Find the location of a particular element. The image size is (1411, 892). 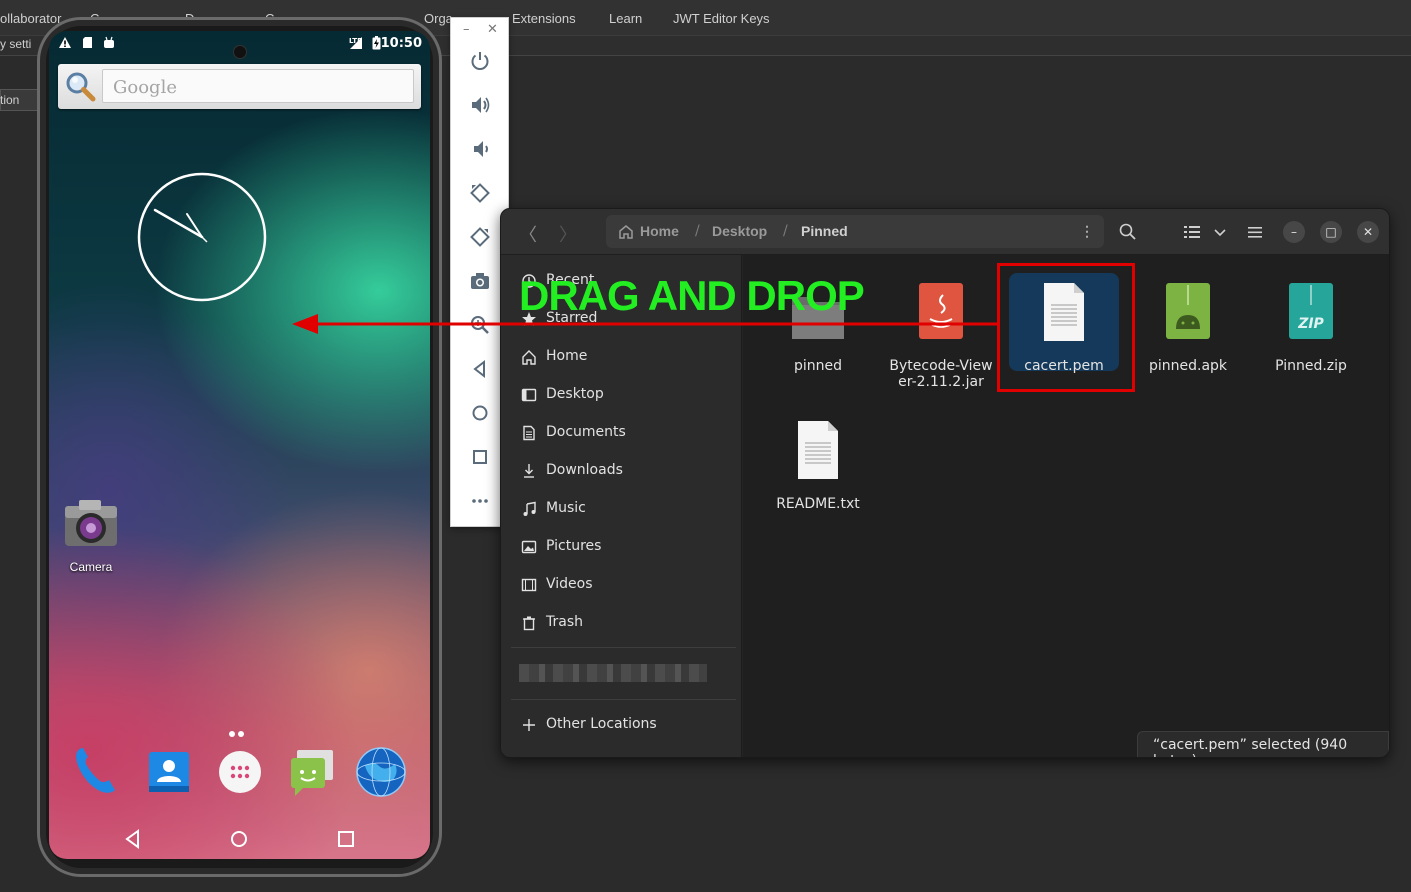

rotate-left-button is located at coordinates (480, 193).